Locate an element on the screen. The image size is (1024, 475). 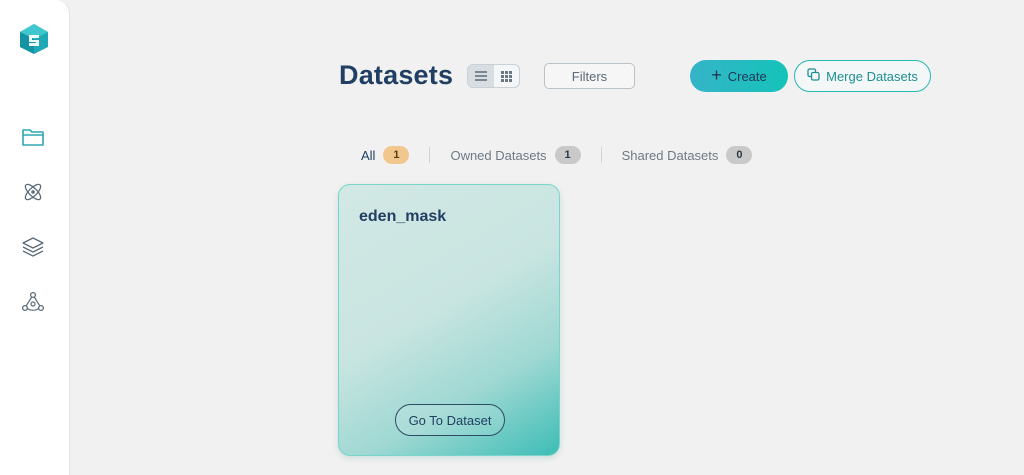
create-button-label: Create is located at coordinates (747, 76).